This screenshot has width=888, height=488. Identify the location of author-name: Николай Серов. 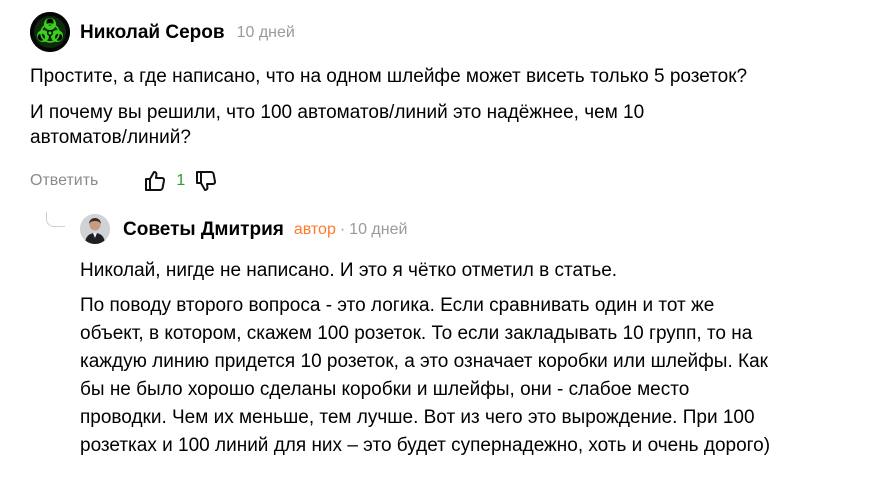
(152, 33).